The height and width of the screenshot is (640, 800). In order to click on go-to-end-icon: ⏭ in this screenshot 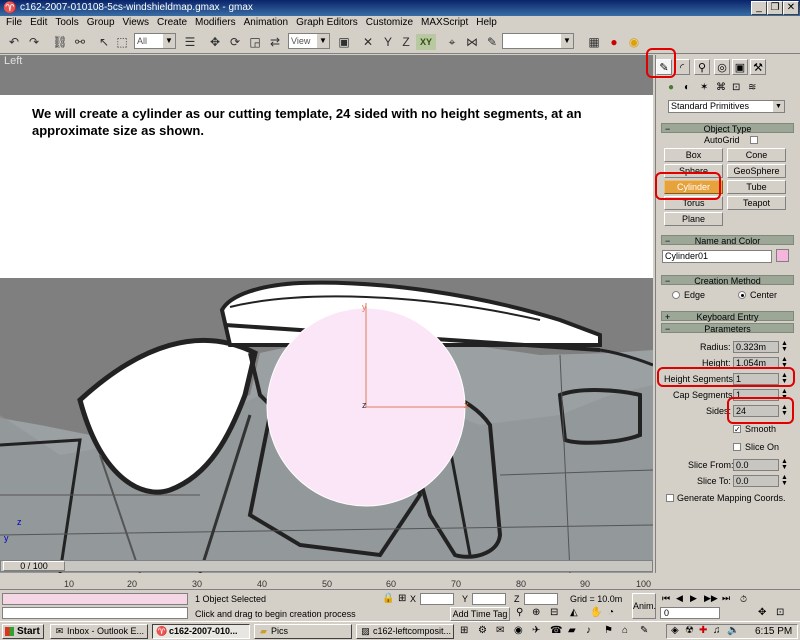, I will do `click(726, 598)`.